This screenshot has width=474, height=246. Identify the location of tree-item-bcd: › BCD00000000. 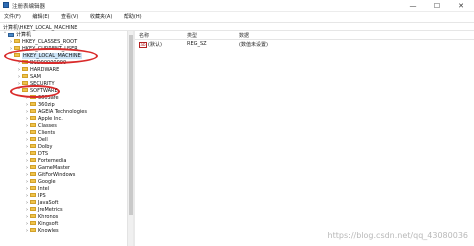
(41, 63).